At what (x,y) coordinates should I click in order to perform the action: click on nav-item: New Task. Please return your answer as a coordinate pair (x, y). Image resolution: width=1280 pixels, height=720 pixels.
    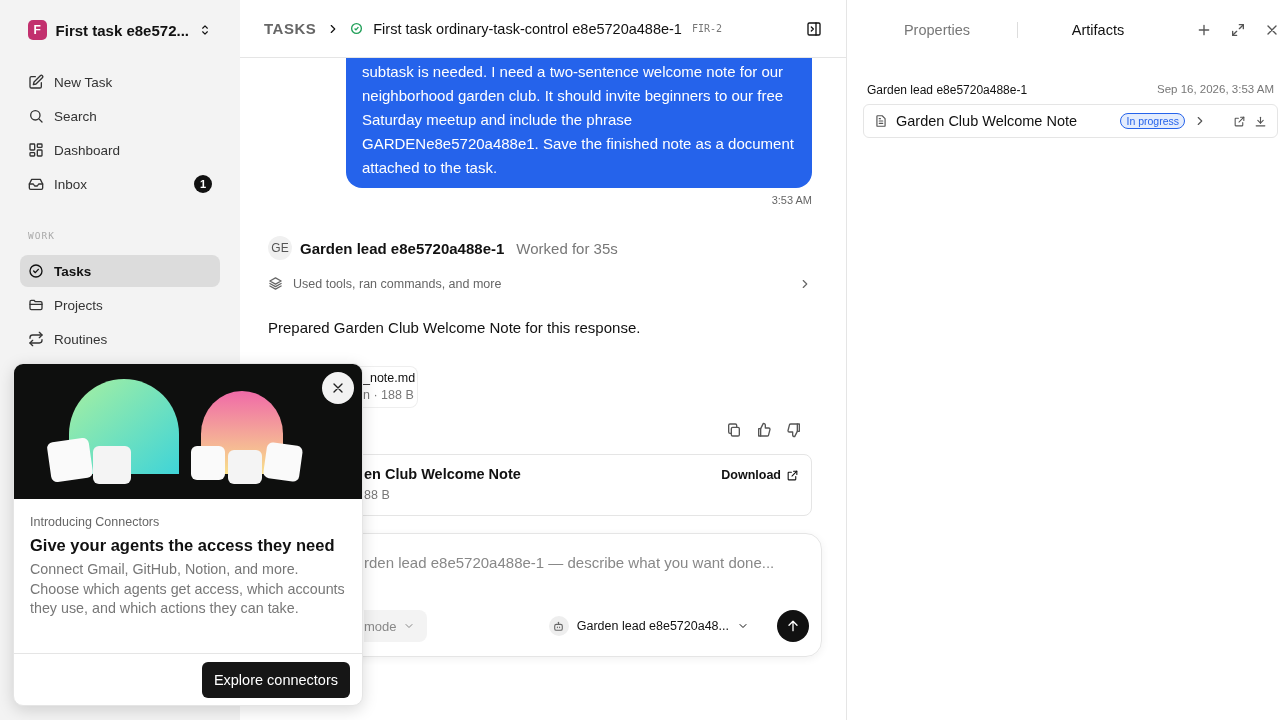
    Looking at the image, I should click on (120, 82).